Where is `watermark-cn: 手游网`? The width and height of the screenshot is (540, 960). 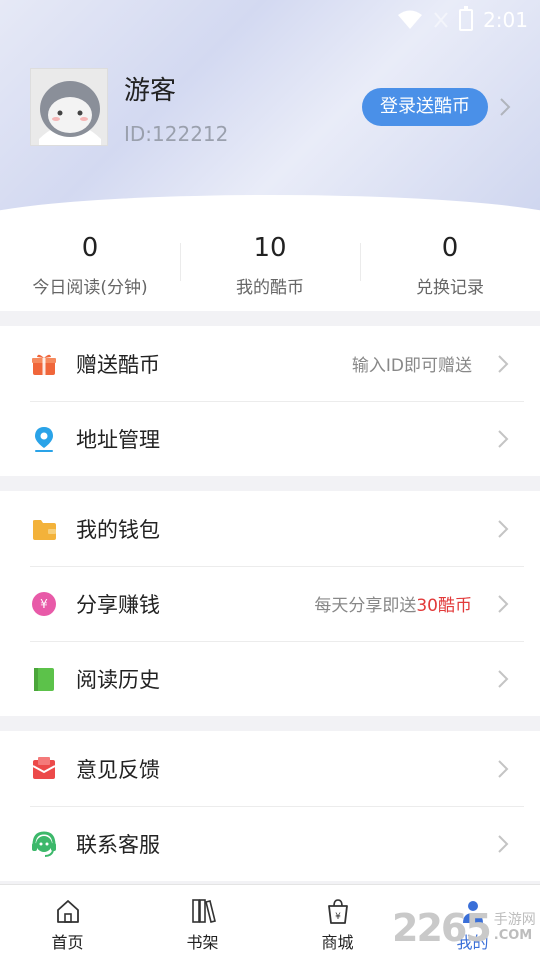 watermark-cn: 手游网 is located at coordinates (514, 920).